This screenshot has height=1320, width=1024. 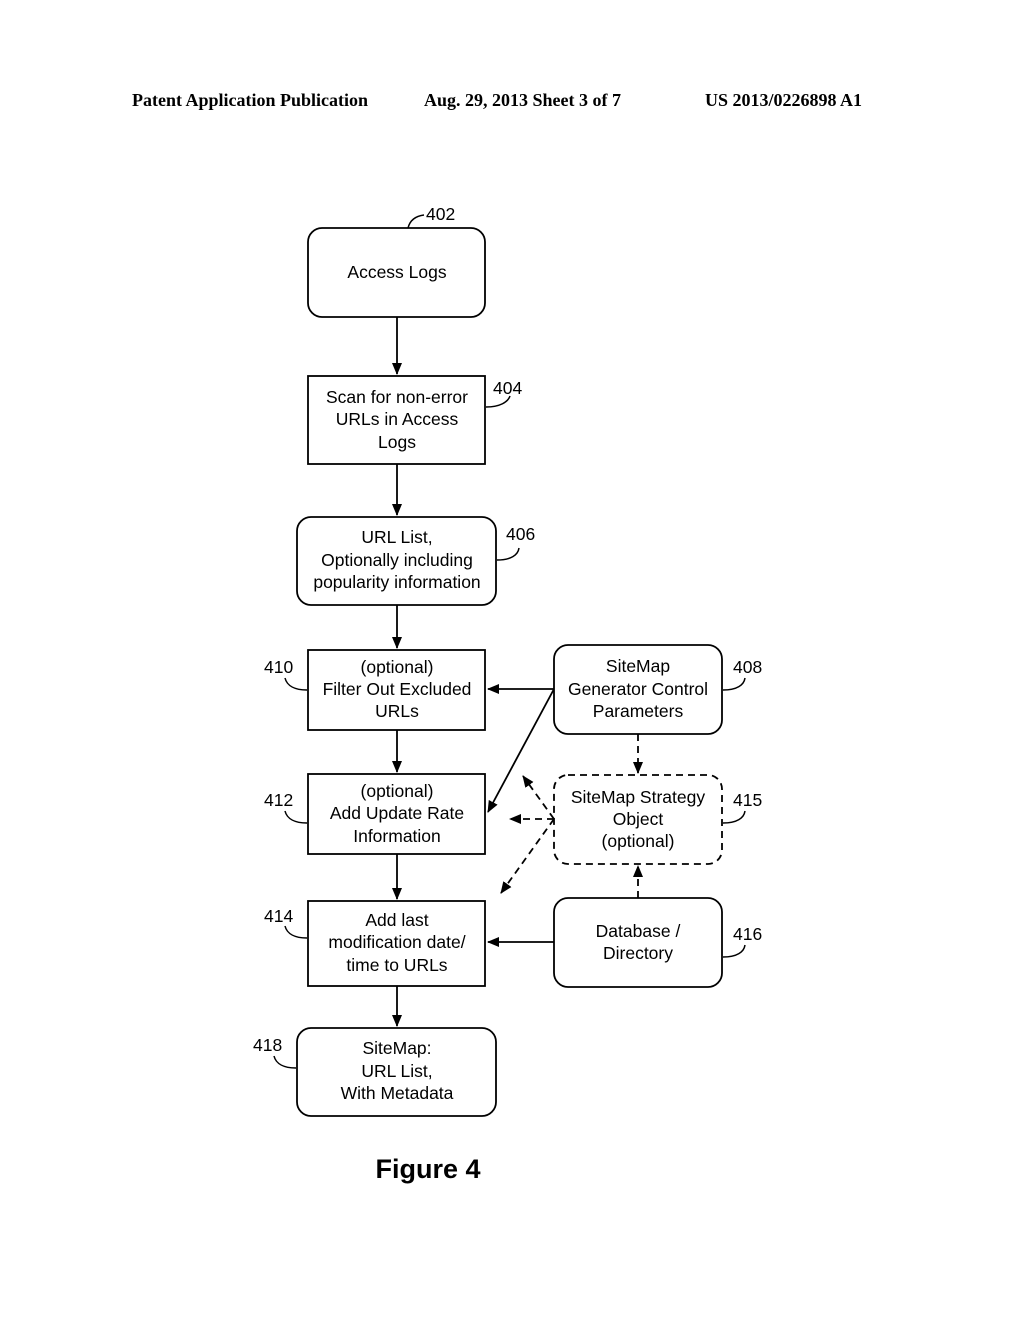 I want to click on node-text: Generator Control, so click(x=638, y=689).